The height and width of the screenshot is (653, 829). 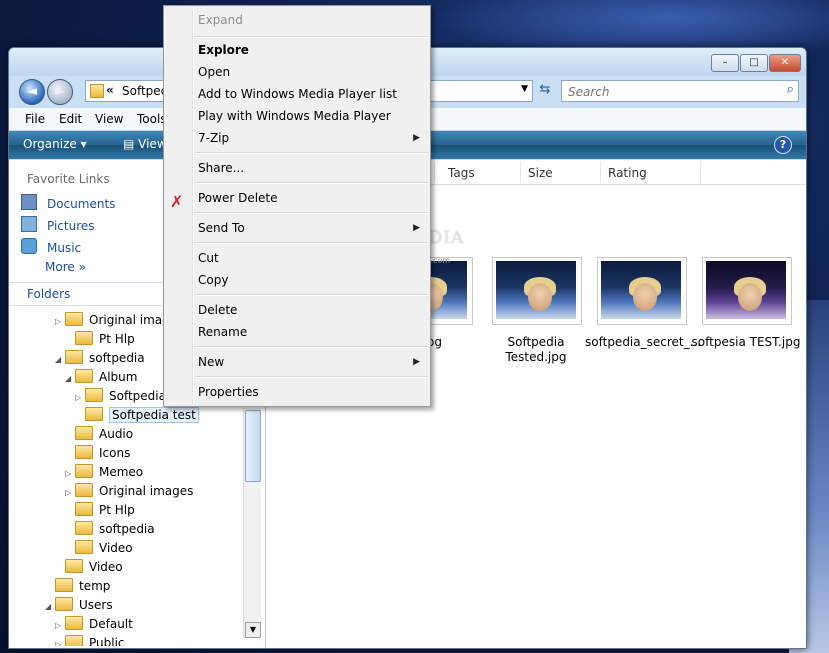 I want to click on tree-item: ◢ Users, so click(x=79, y=605).